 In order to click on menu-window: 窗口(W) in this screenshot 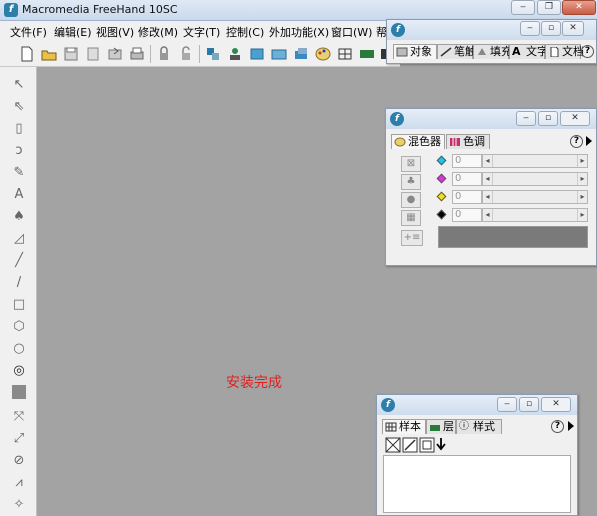, I will do `click(351, 32)`.